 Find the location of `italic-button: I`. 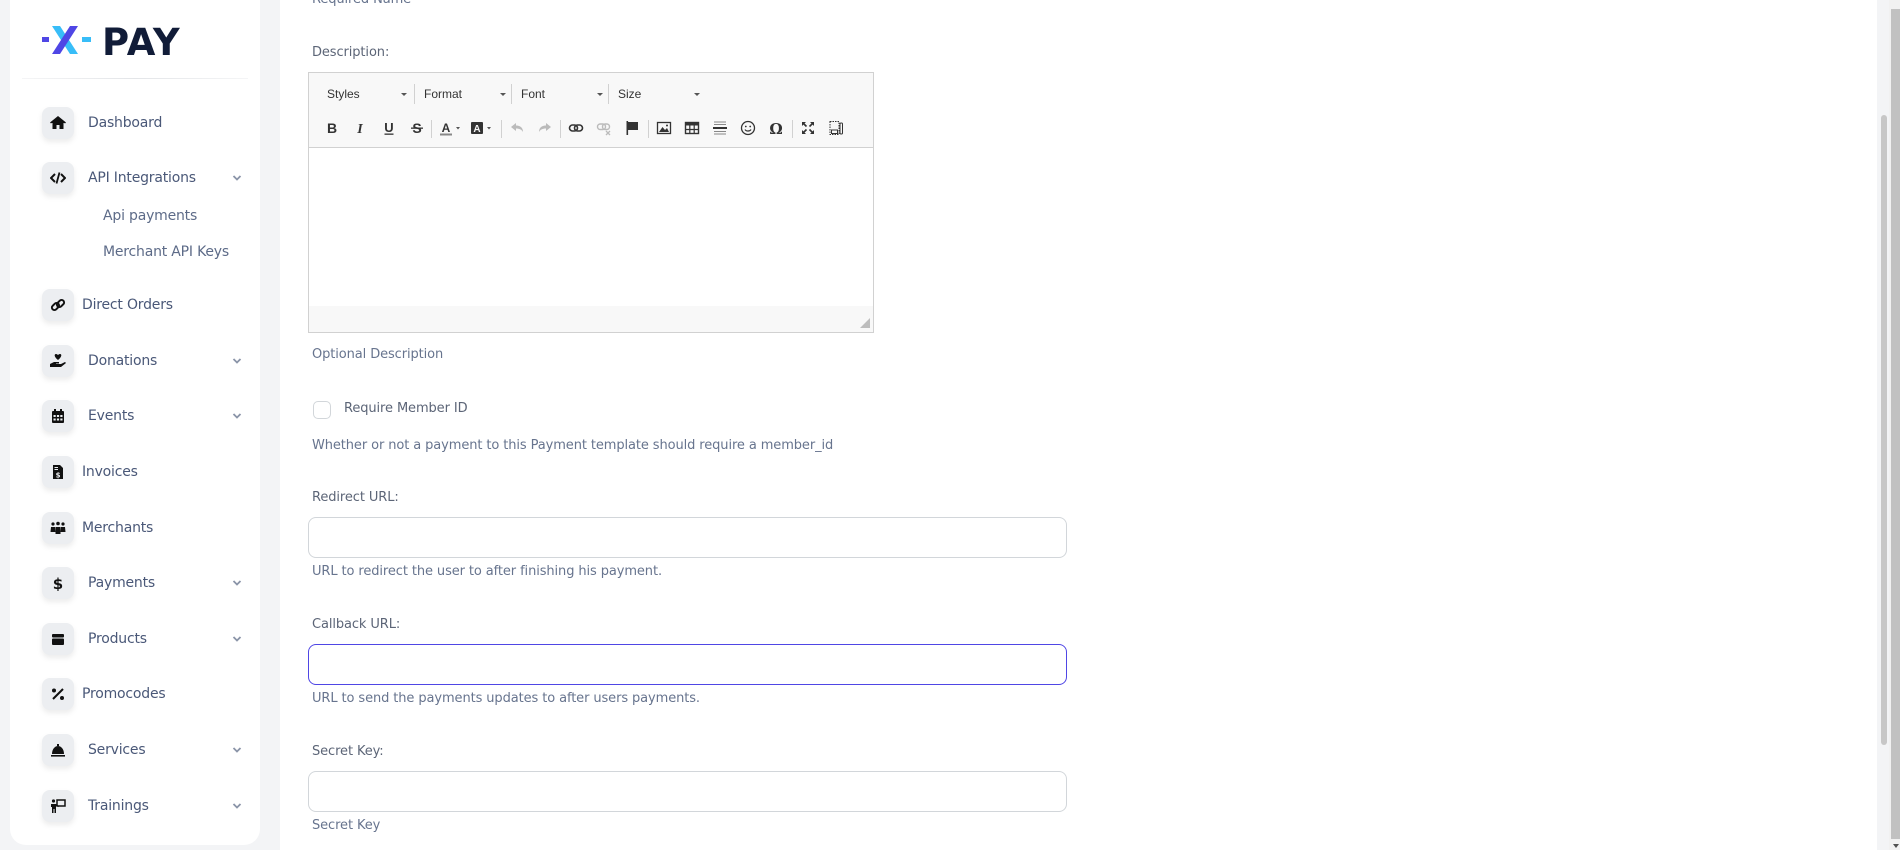

italic-button: I is located at coordinates (360, 128).